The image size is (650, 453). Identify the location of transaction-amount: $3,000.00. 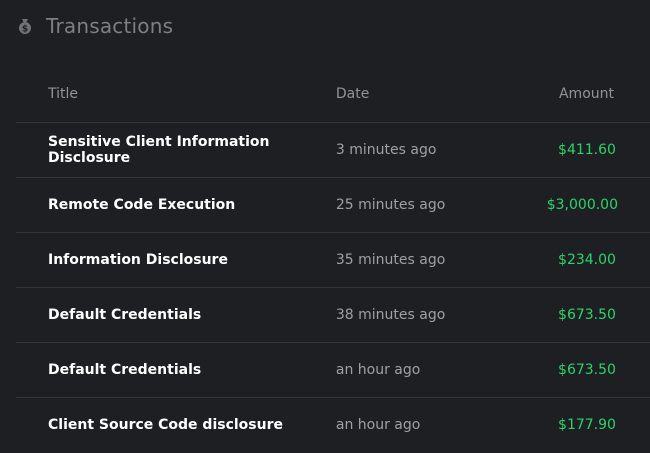
(566, 204).